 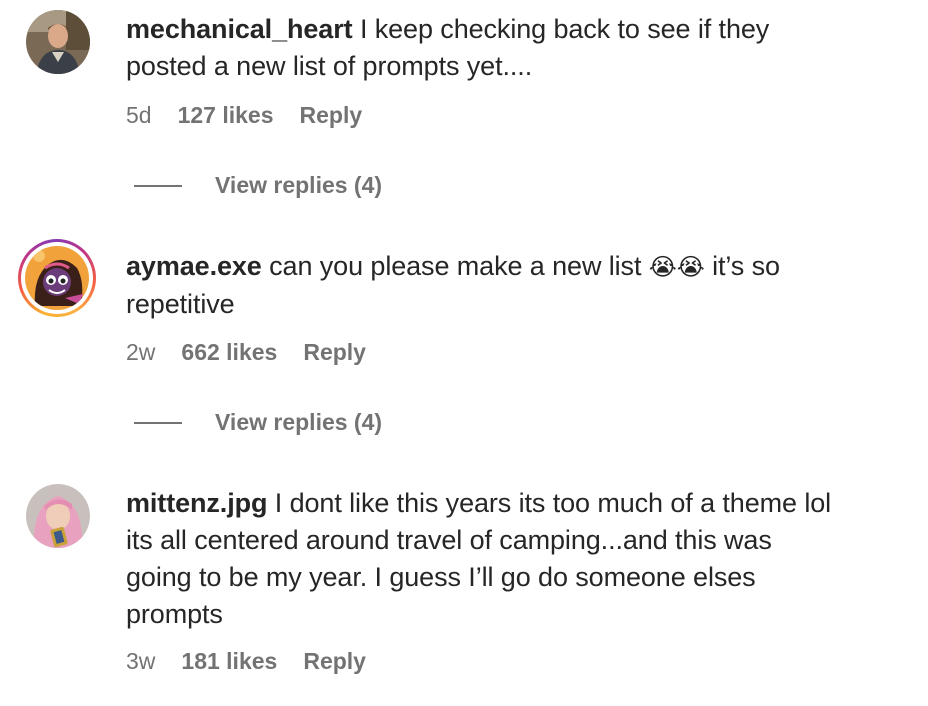 I want to click on comment-body-line: I keep checking back to see if they, so click(x=564, y=29).